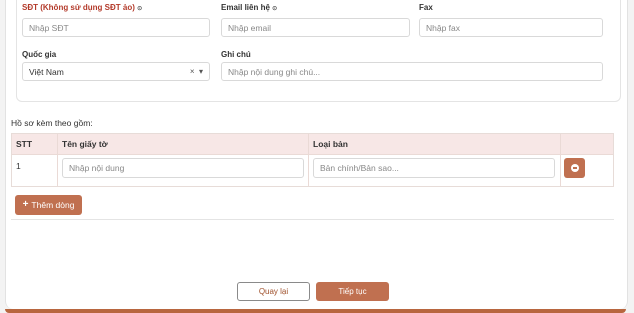  What do you see at coordinates (46, 72) in the screenshot?
I see `country-value: Việt Nam` at bounding box center [46, 72].